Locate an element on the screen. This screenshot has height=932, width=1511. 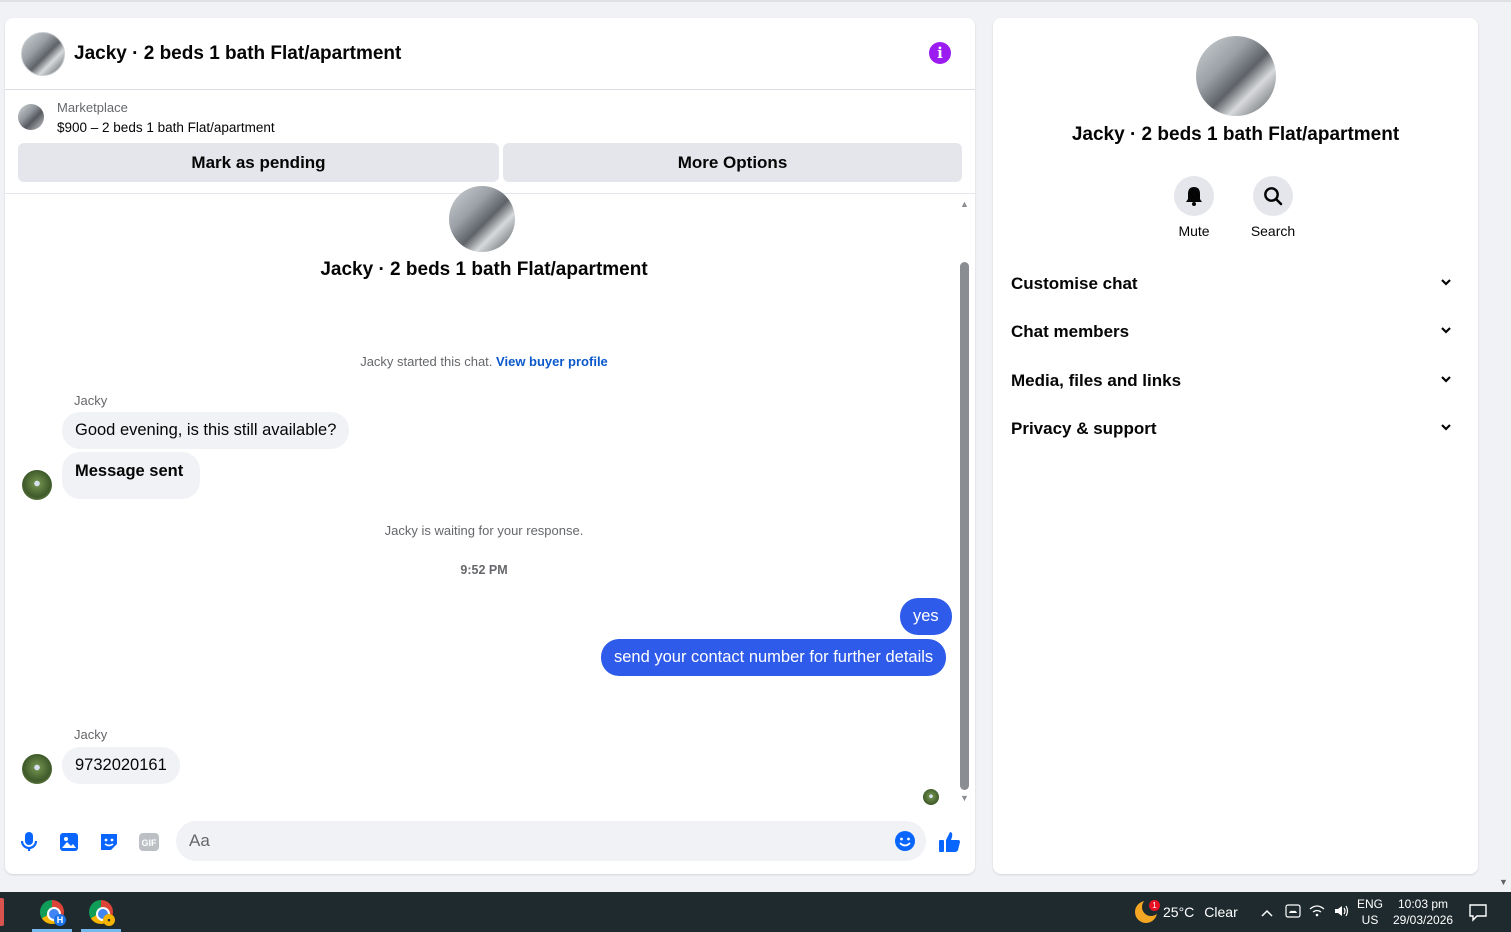
page-scroll-down-arrow: ▼ is located at coordinates (1503, 882).